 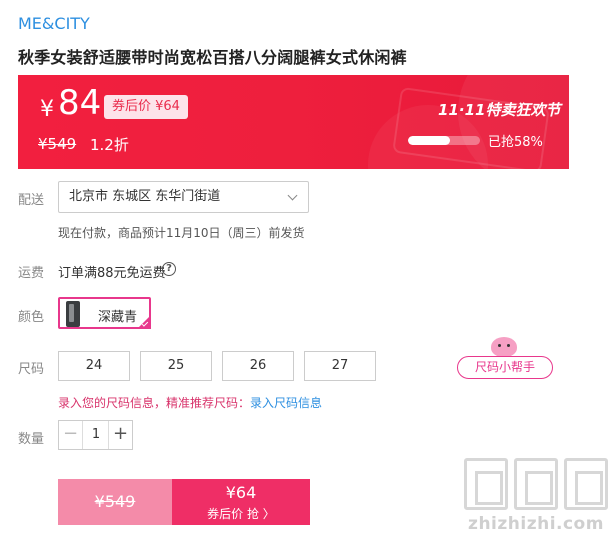 I want to click on size-option: 24, so click(x=94, y=366).